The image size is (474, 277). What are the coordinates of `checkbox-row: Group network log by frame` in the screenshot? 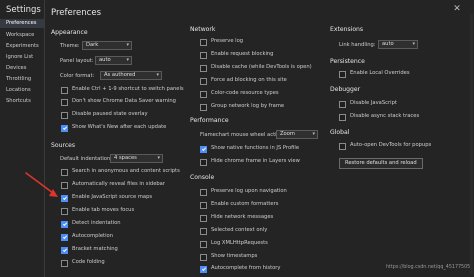 It's located at (242, 107).